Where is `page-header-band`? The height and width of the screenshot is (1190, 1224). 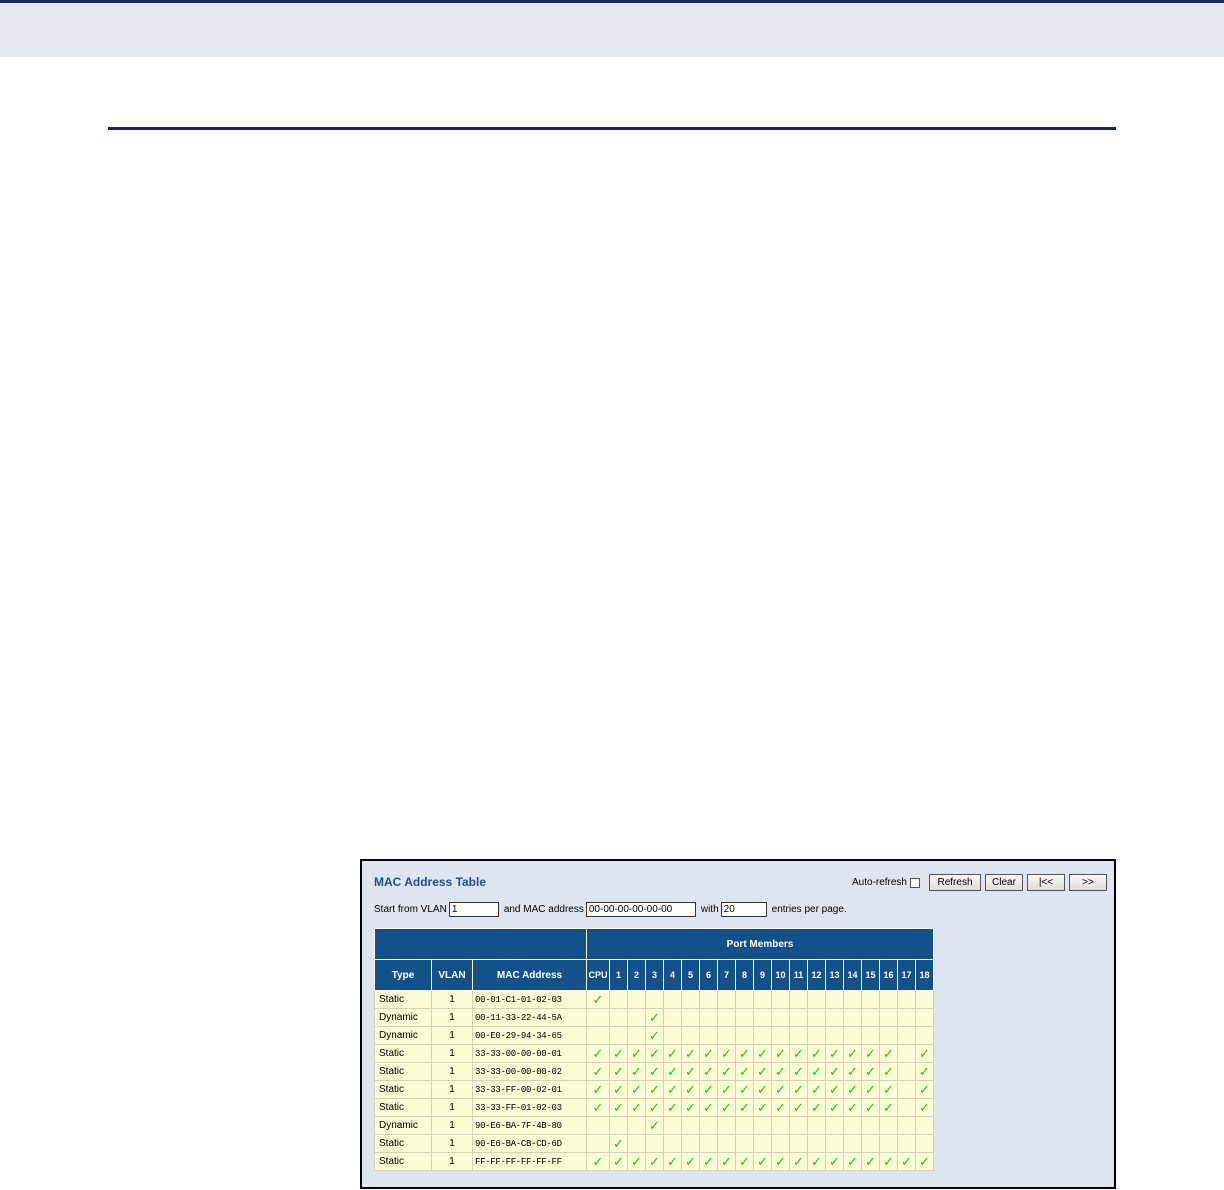 page-header-band is located at coordinates (612, 28).